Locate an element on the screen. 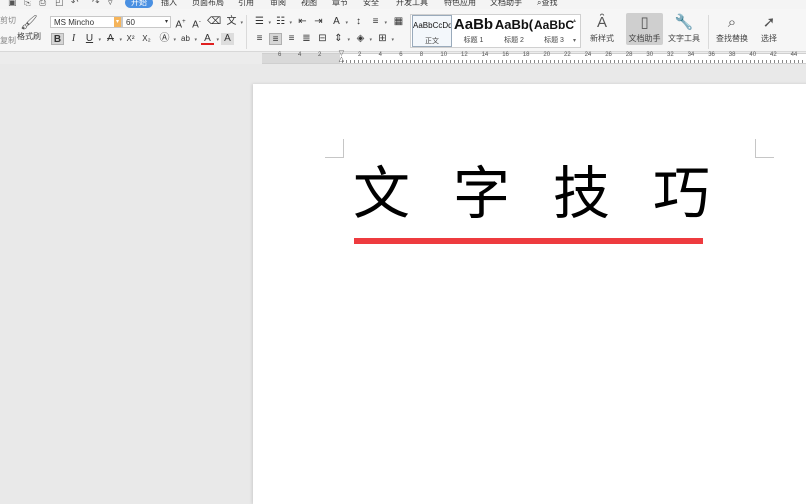 The image size is (806, 504). phonetic-guide-icon: 文 is located at coordinates (234, 22).